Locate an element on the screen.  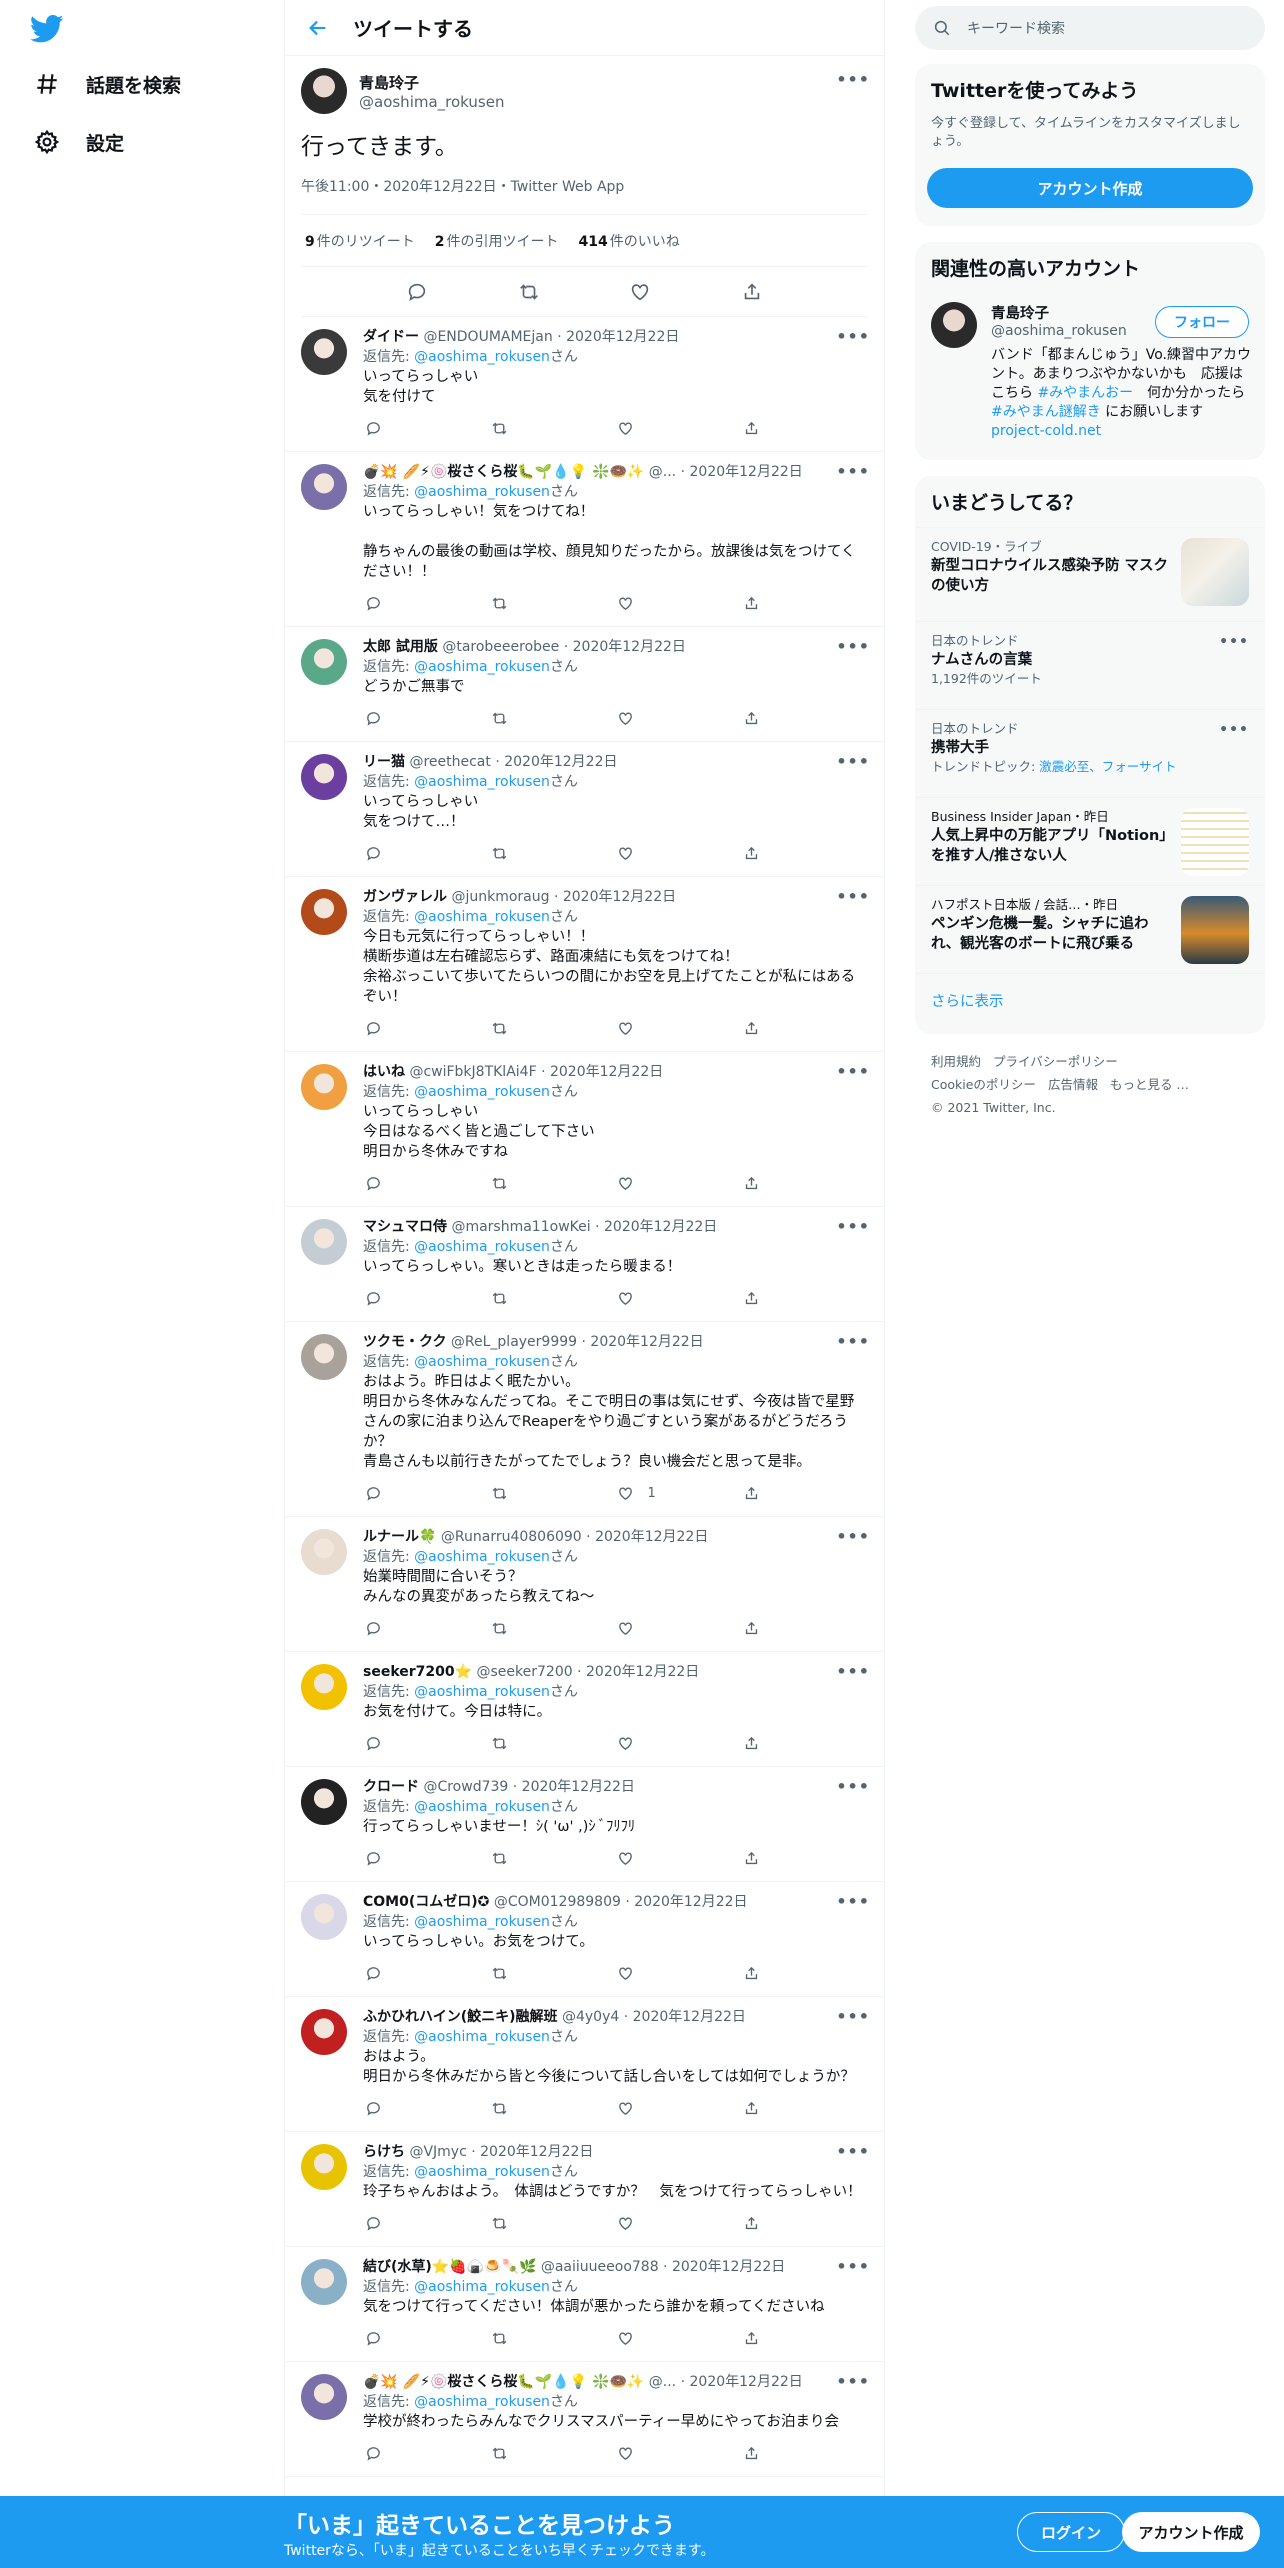
cookie-link: Cookieのポリシー is located at coordinates (983, 1084).